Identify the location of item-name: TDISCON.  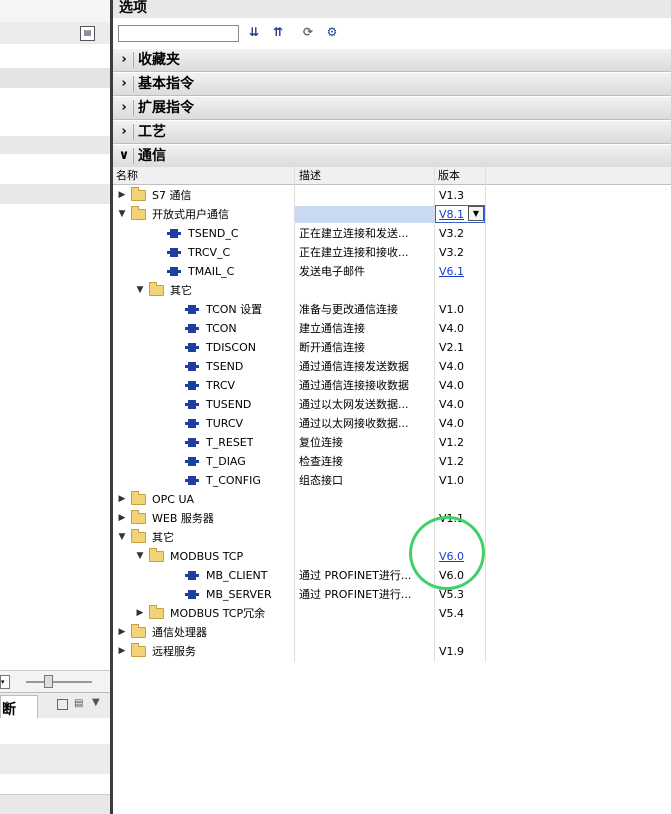
(231, 347).